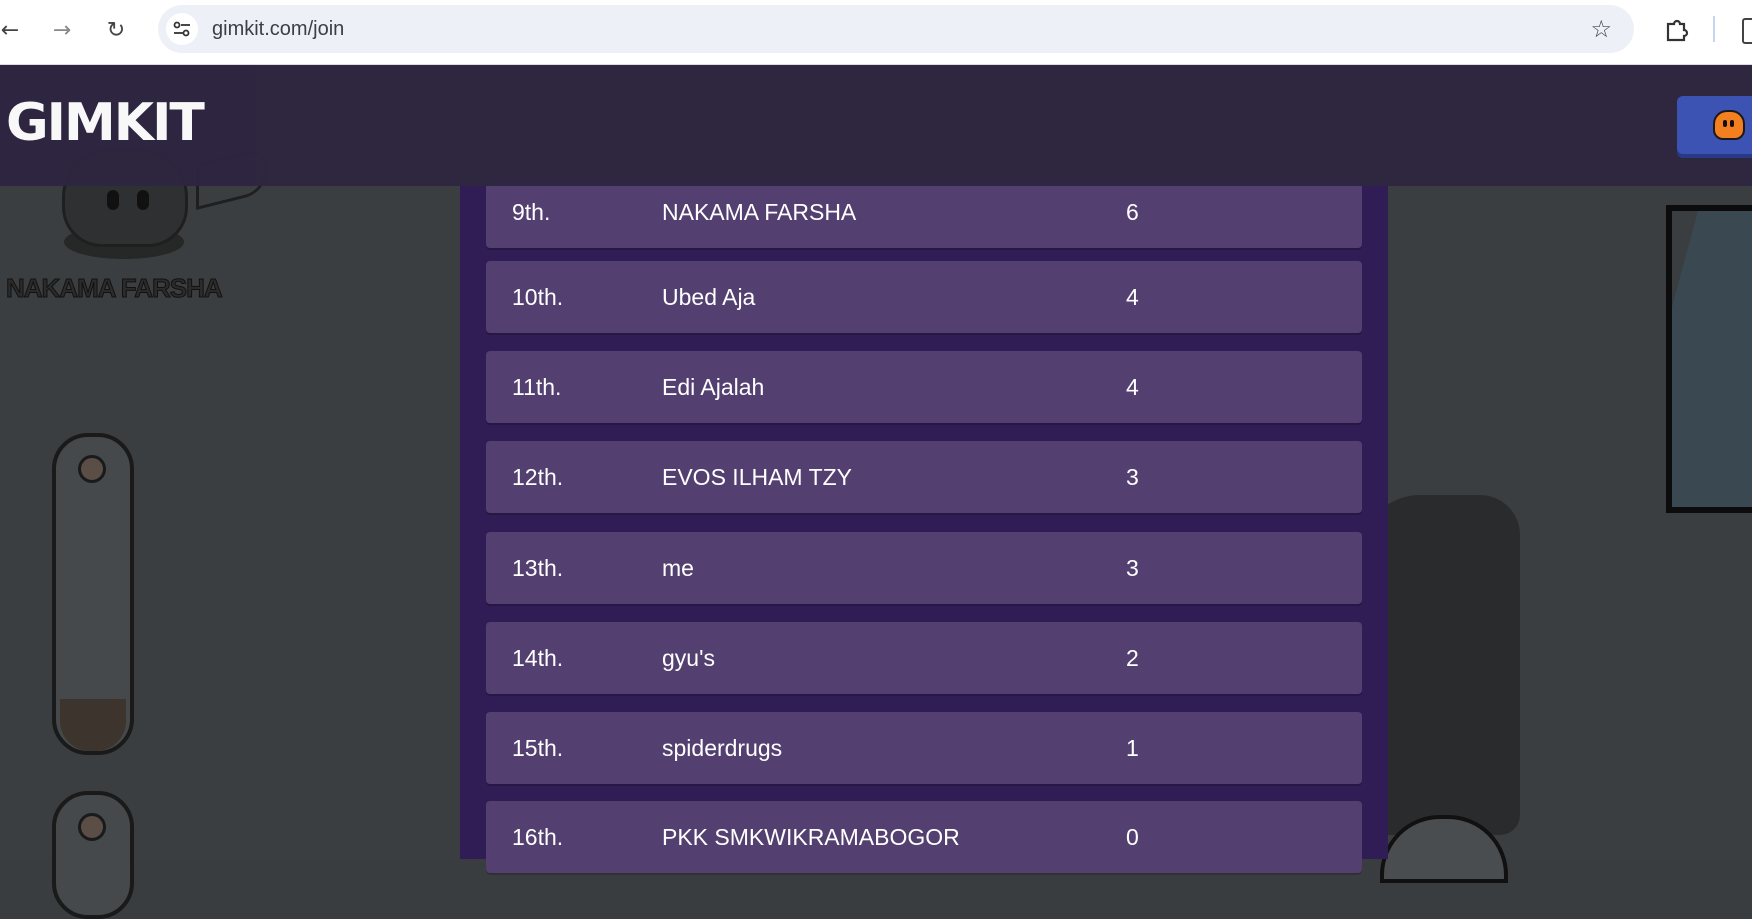  I want to click on leaderboard-row: 16th. PKK SMKWIKRAMABOGOR 0, so click(924, 837).